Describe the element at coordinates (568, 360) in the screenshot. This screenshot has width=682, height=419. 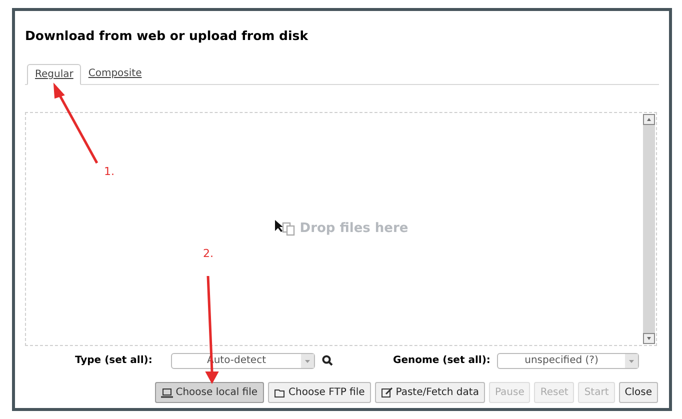
I see `genome-select: unspecified (?)` at that location.